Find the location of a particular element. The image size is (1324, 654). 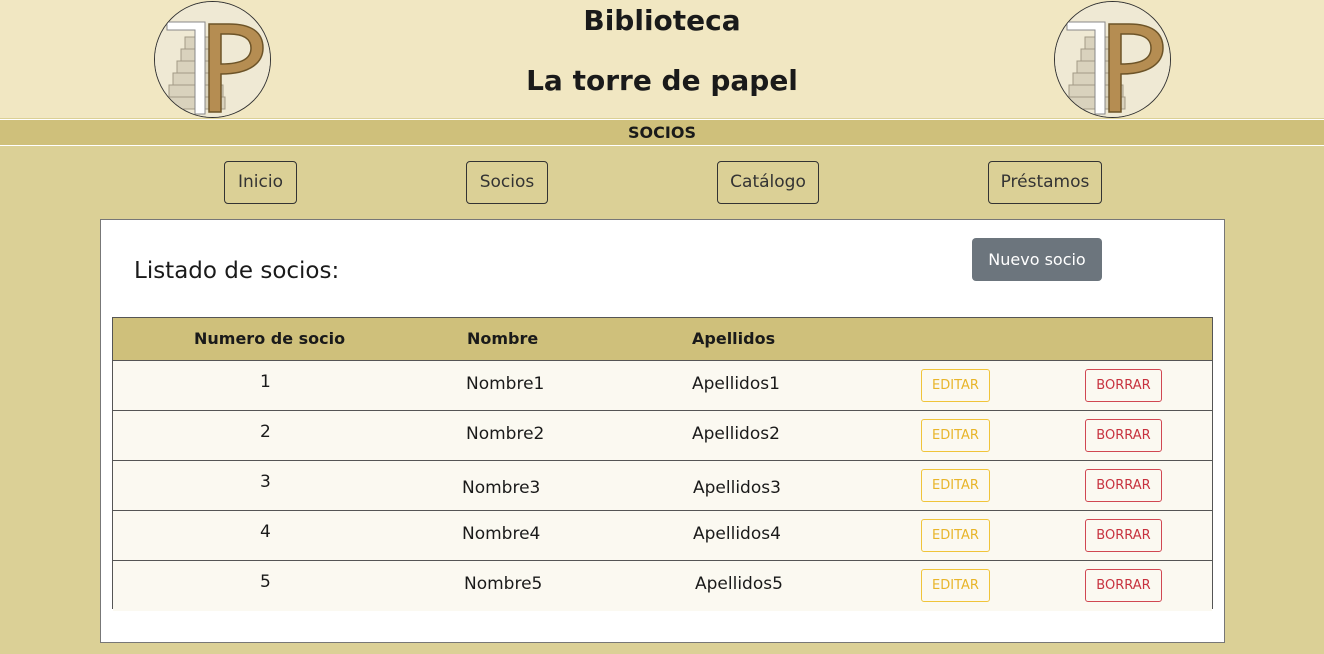

header-apellidos: Apellidos is located at coordinates (734, 338).